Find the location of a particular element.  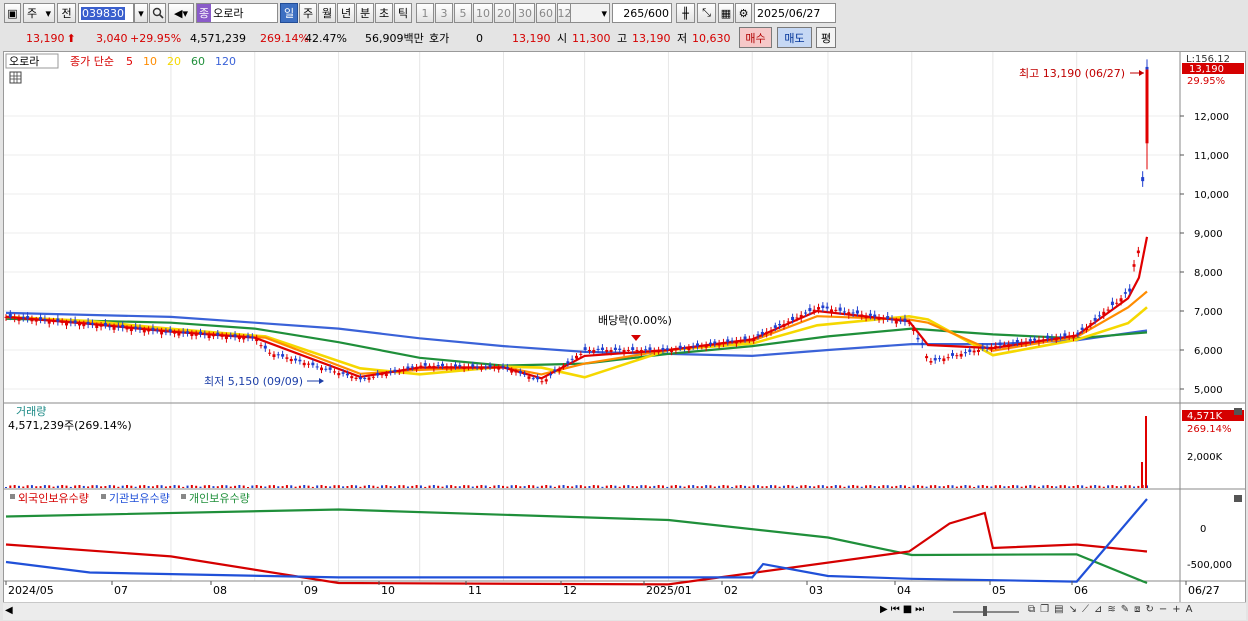

search-icon is located at coordinates (157, 13).